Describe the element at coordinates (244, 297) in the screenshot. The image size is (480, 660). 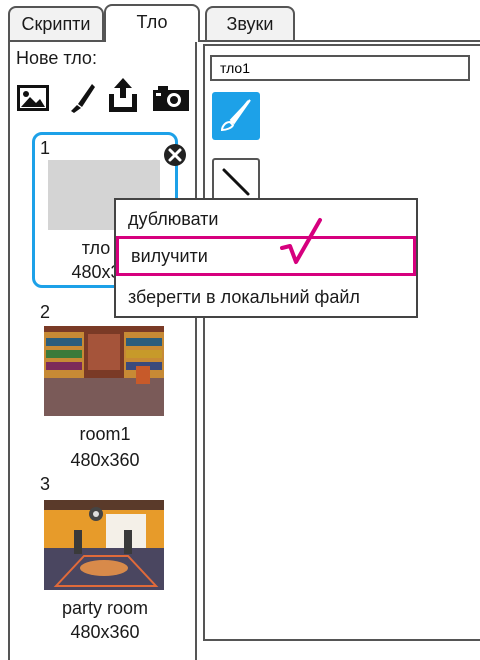
I see `menu-item-label: зберегти в локальний файл` at that location.